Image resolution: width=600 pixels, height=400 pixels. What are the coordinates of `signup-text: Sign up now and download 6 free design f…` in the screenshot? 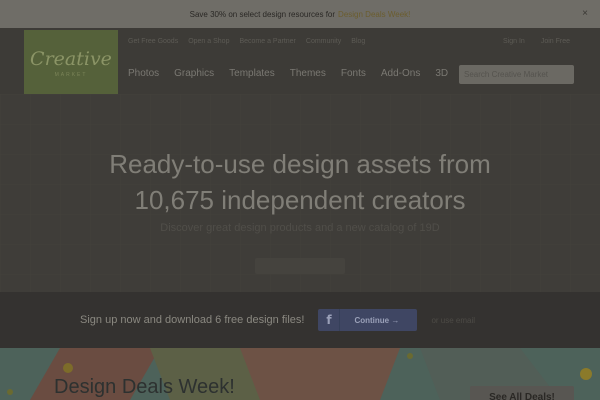 It's located at (192, 320).